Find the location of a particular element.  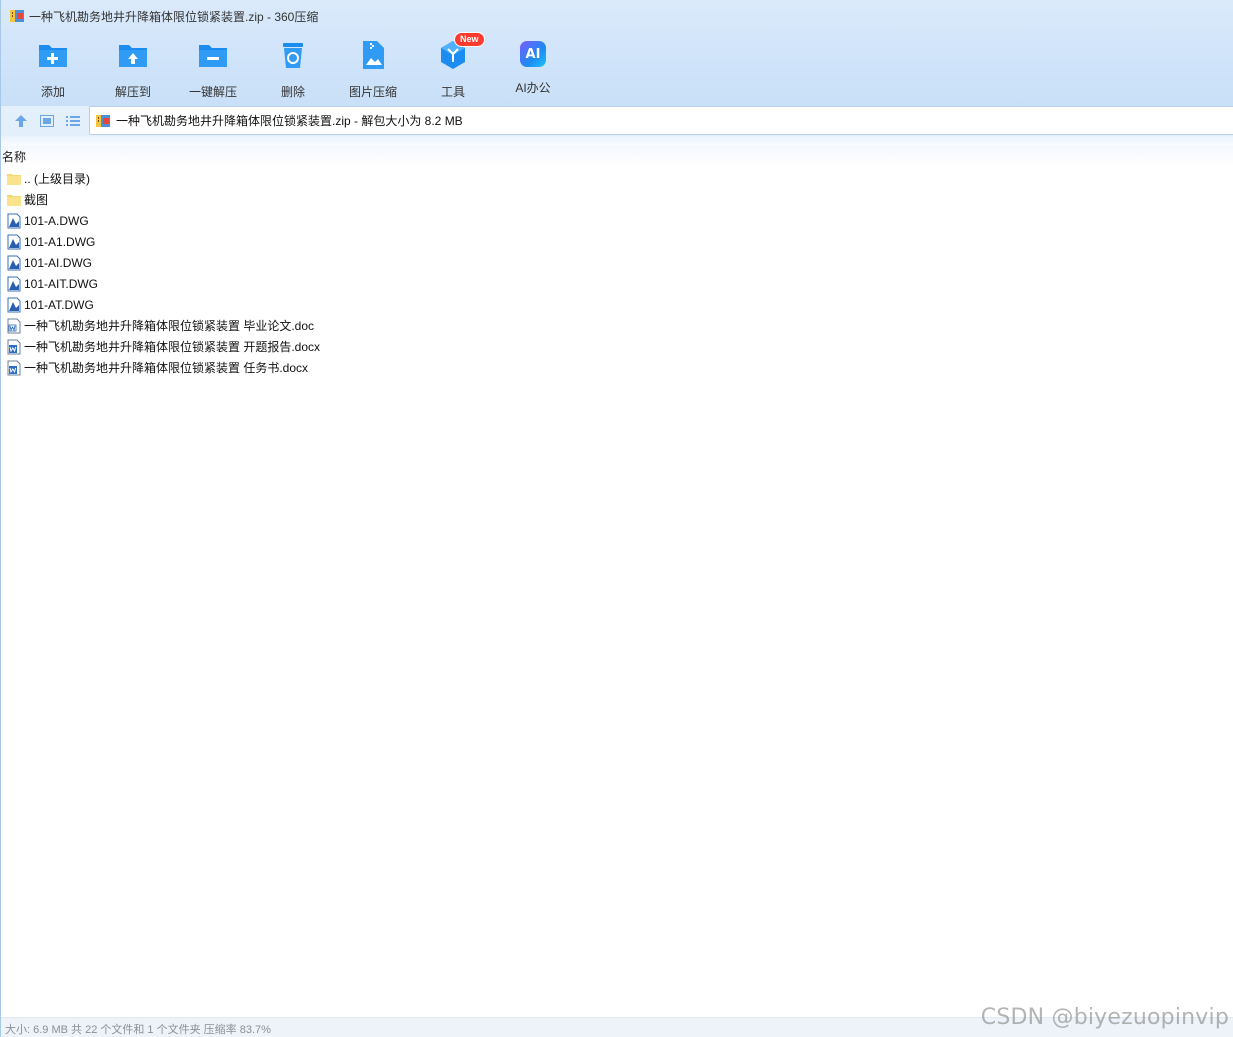

arrow-up-icon is located at coordinates (21, 121).